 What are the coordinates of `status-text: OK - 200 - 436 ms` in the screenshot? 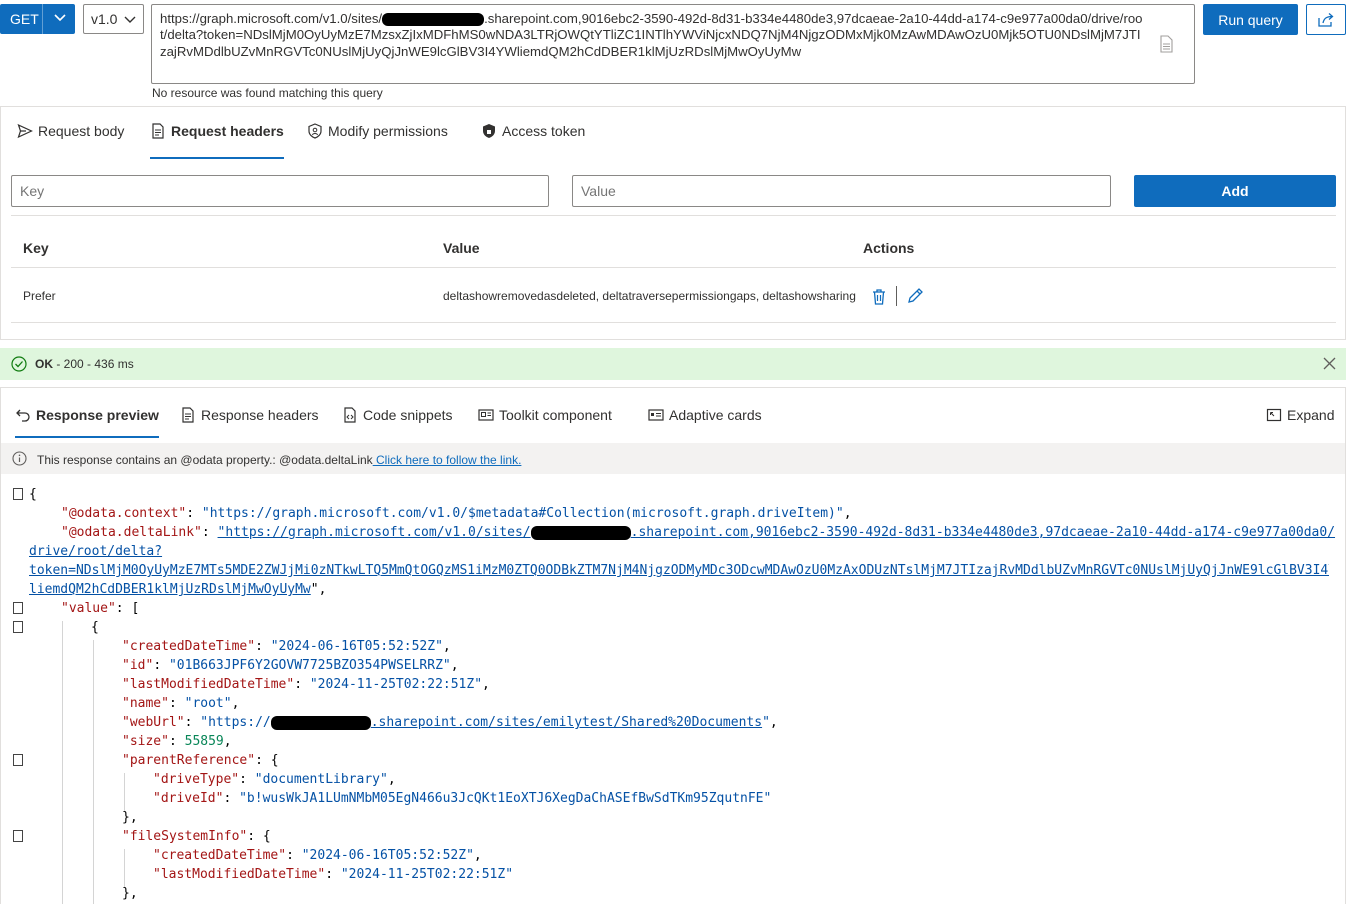 It's located at (84, 364).